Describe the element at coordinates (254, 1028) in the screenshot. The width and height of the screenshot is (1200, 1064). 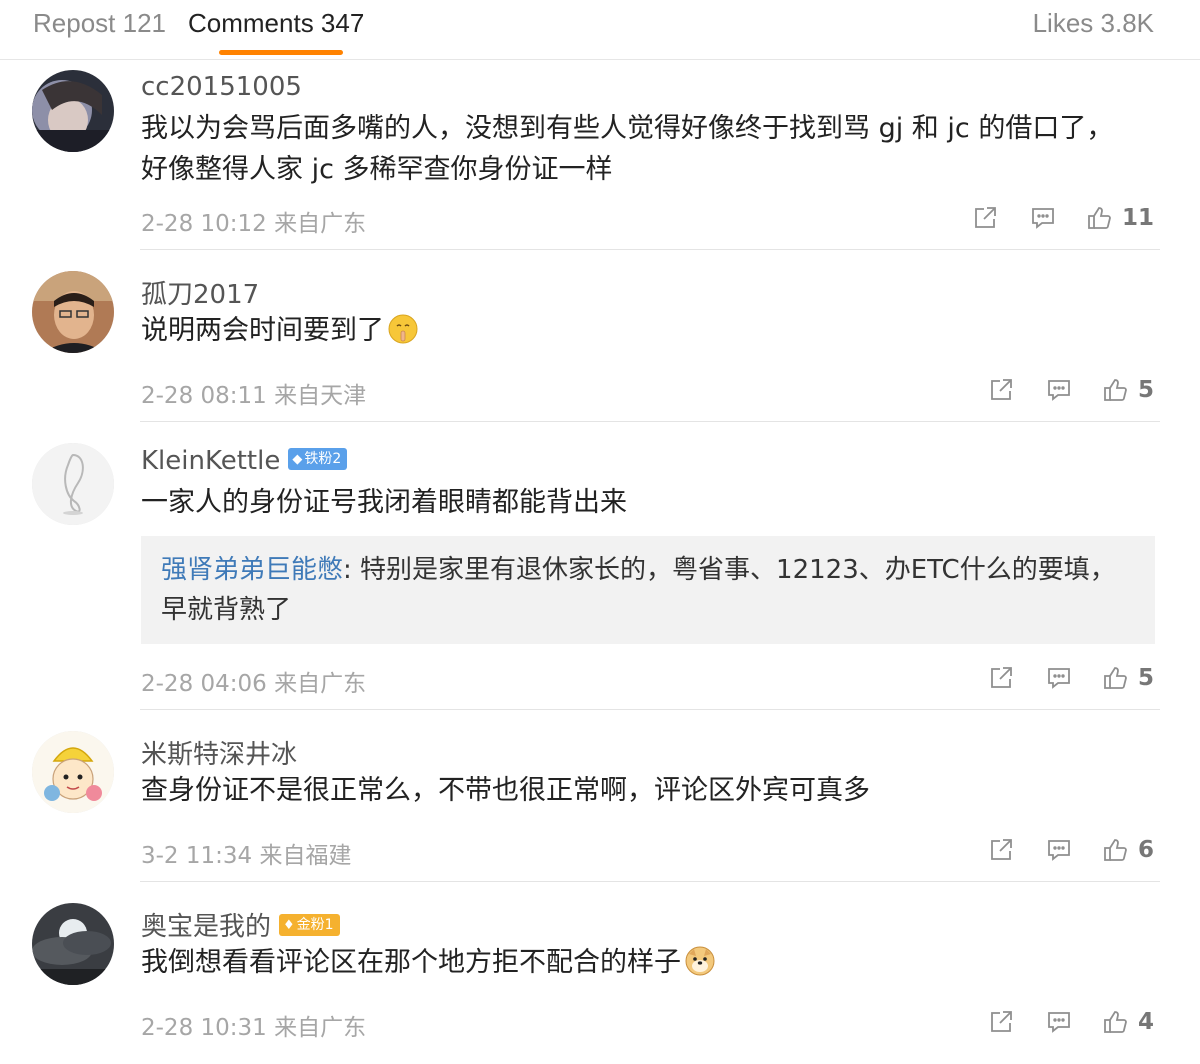
I see `comment-meta: 2-28 10:31 来自广东` at that location.